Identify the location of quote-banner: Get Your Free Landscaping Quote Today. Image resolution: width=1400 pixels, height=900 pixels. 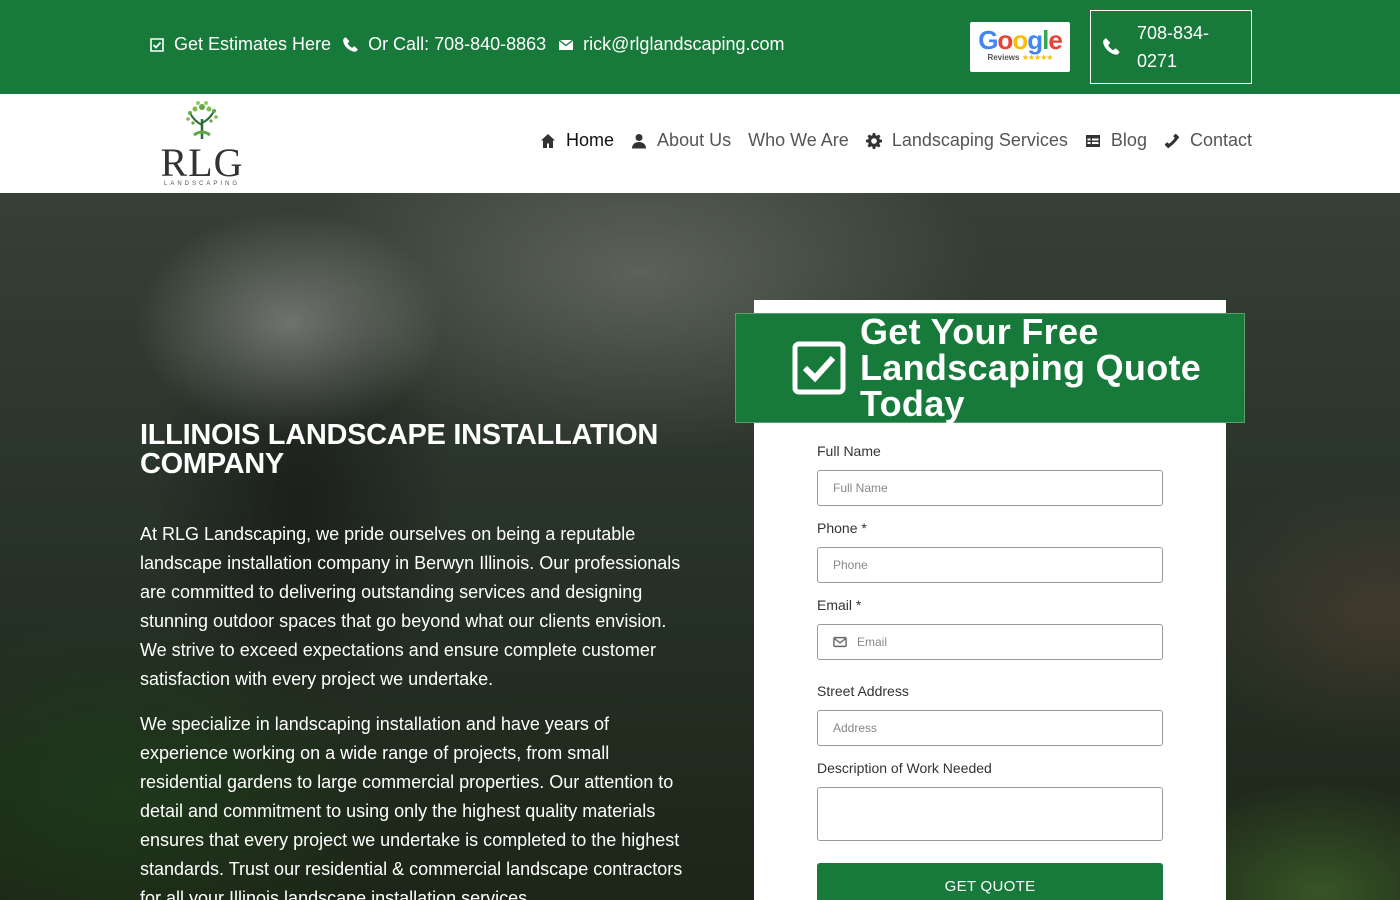
(990, 368).